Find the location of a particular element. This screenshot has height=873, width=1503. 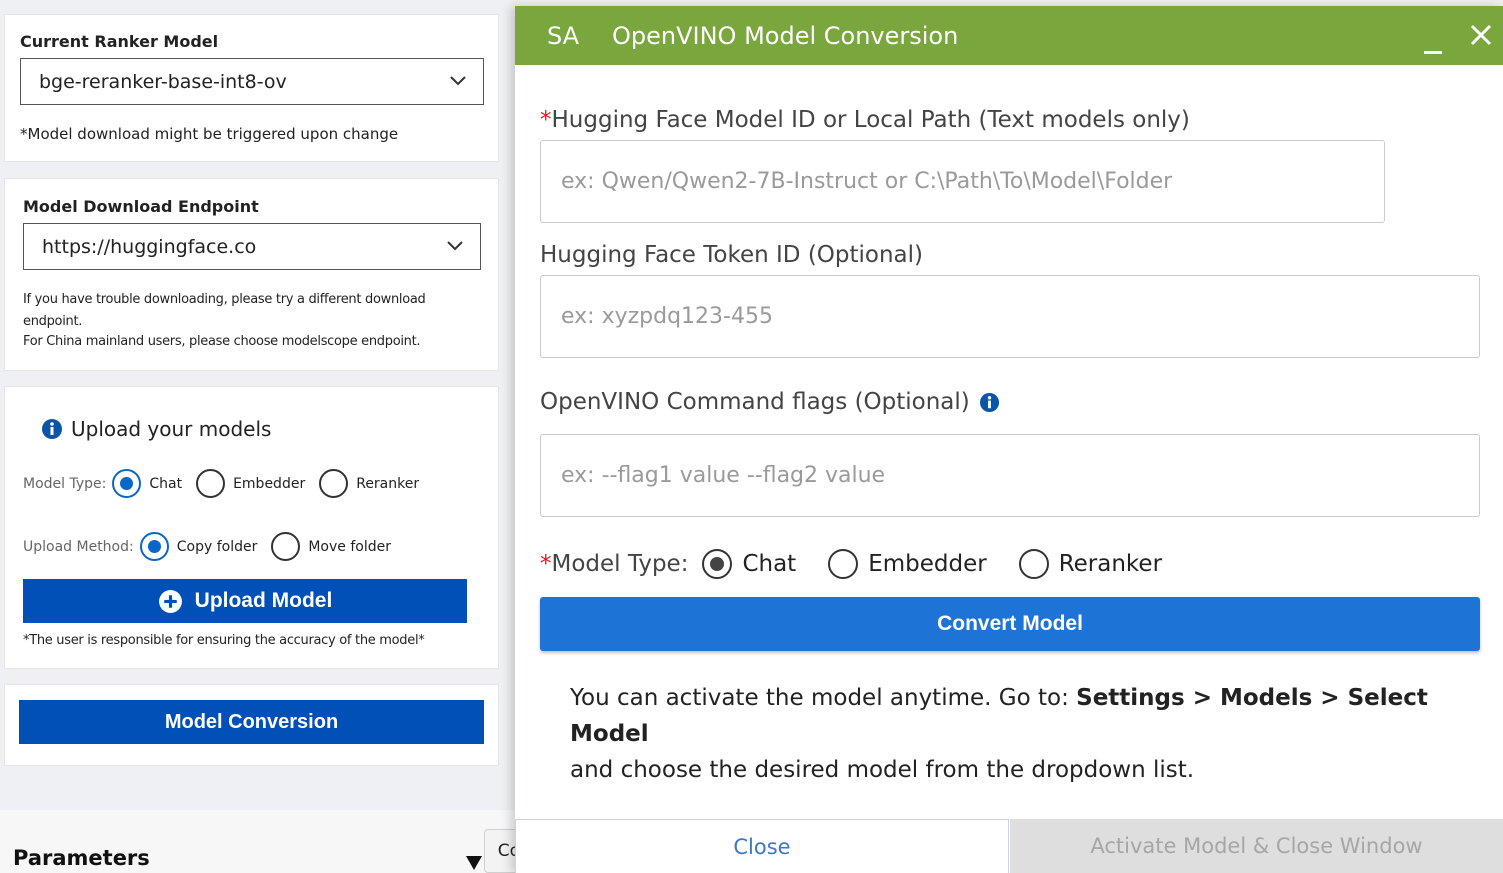

upload-method-move: Move folder is located at coordinates (331, 546).